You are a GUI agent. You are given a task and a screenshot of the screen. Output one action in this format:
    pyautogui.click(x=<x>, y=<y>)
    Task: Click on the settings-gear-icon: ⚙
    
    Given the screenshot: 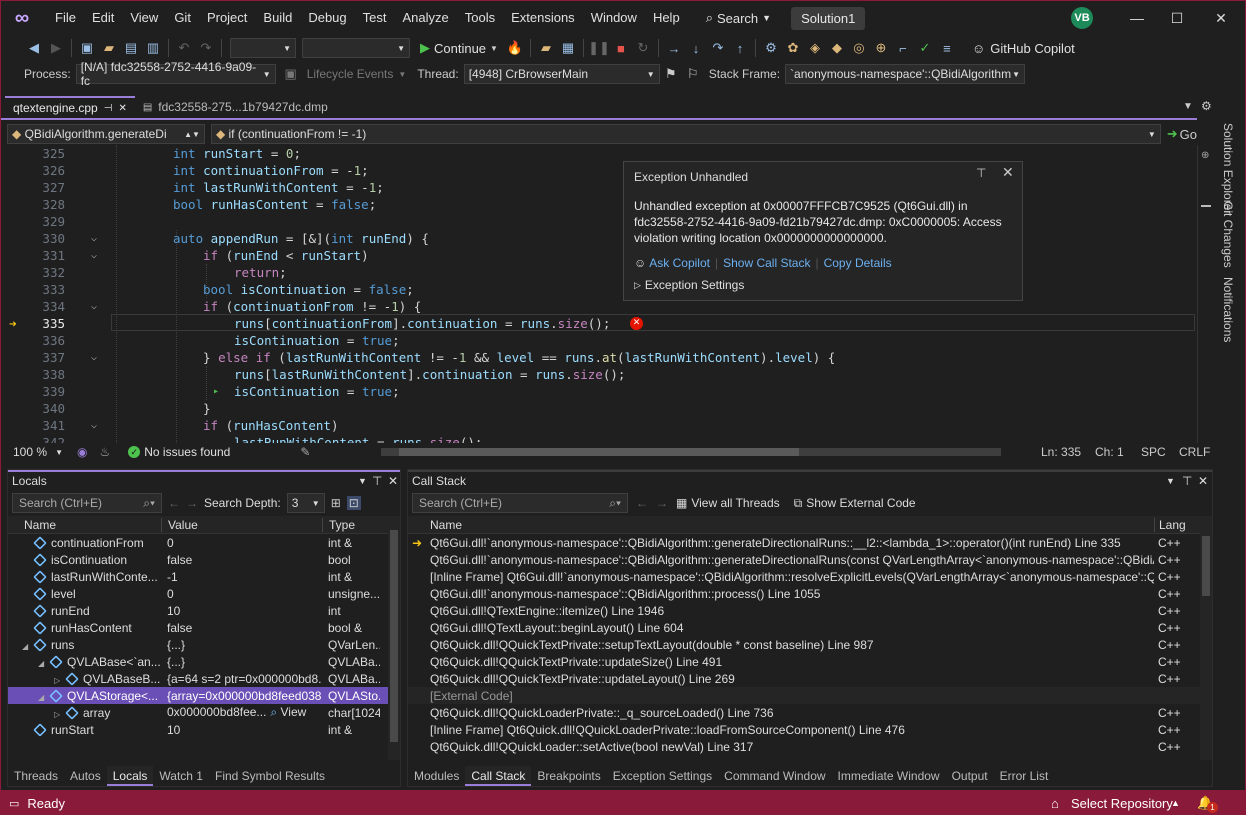 What is the action you would take?
    pyautogui.click(x=1206, y=106)
    